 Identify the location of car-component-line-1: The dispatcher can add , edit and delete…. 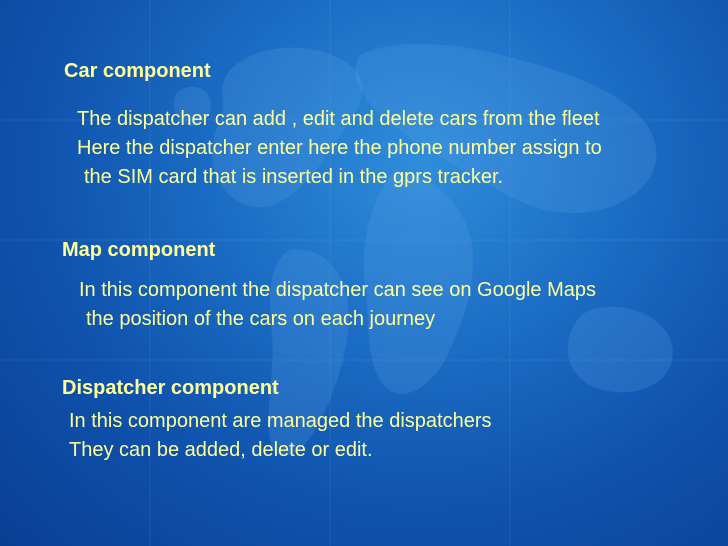
(338, 119).